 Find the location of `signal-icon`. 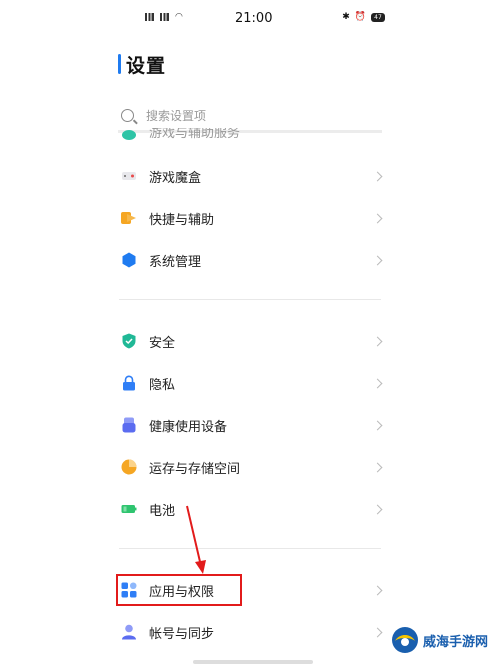

signal-icon is located at coordinates (150, 17).